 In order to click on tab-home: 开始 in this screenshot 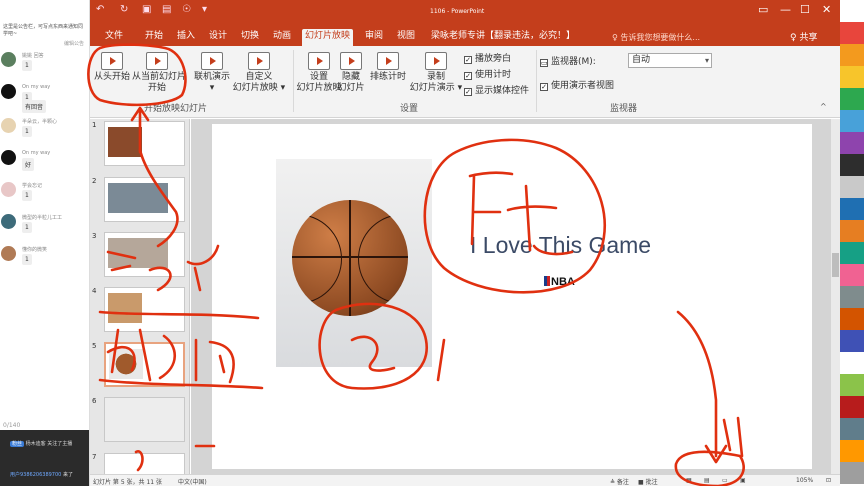, I will do `click(154, 37)`.